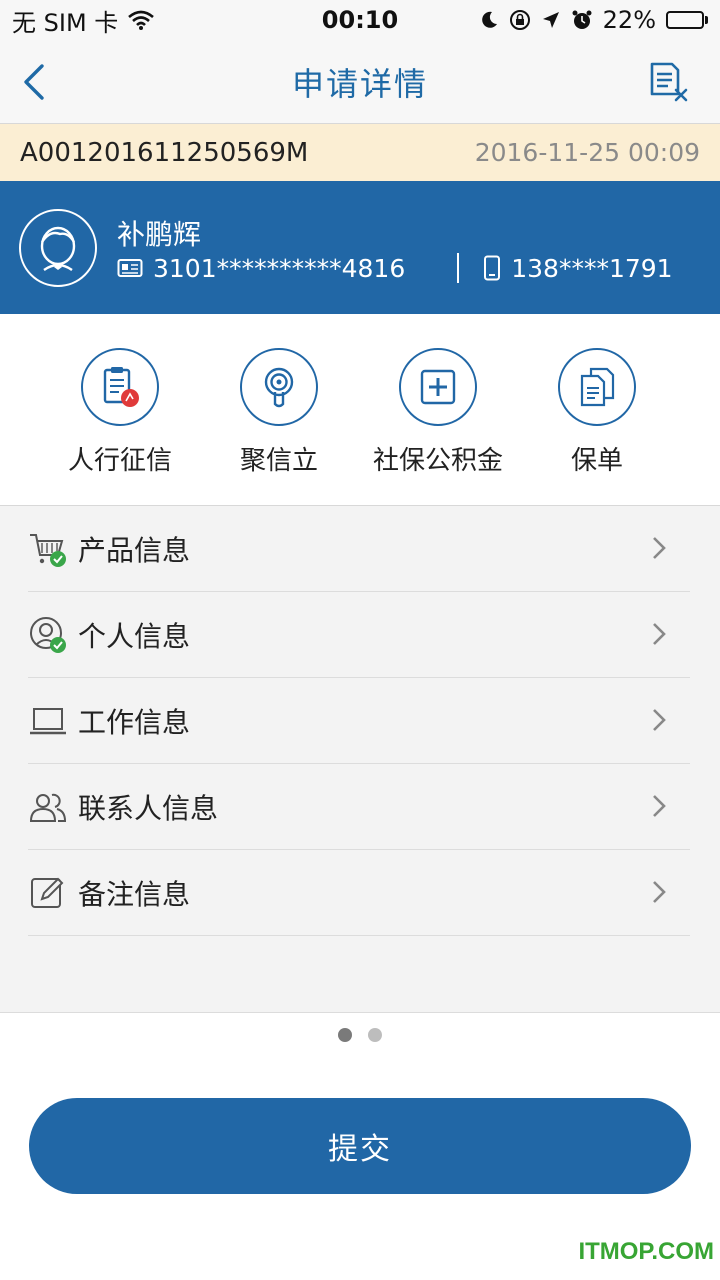 Image resolution: width=720 pixels, height=1280 pixels. What do you see at coordinates (48, 720) in the screenshot?
I see `laptop-icon` at bounding box center [48, 720].